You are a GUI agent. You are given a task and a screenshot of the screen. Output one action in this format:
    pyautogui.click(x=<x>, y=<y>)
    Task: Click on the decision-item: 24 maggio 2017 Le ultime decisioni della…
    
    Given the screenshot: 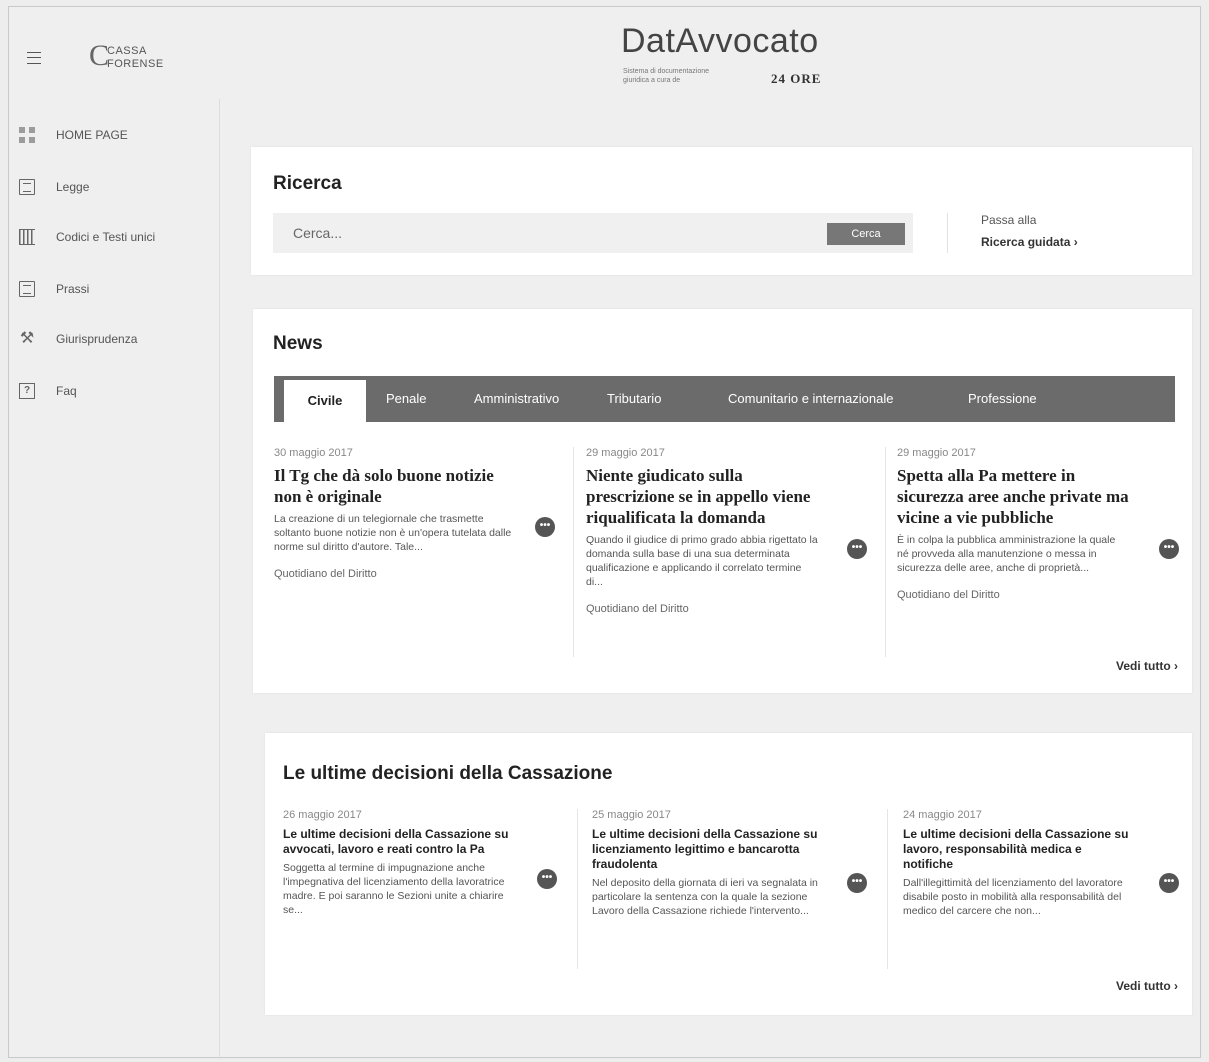 What is the action you would take?
    pyautogui.click(x=1019, y=863)
    